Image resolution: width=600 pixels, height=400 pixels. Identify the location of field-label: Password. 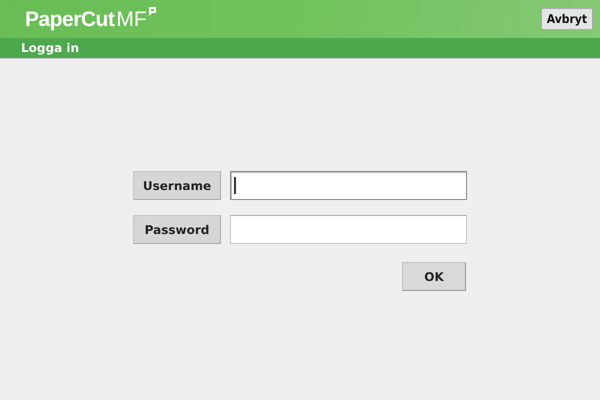
(177, 229).